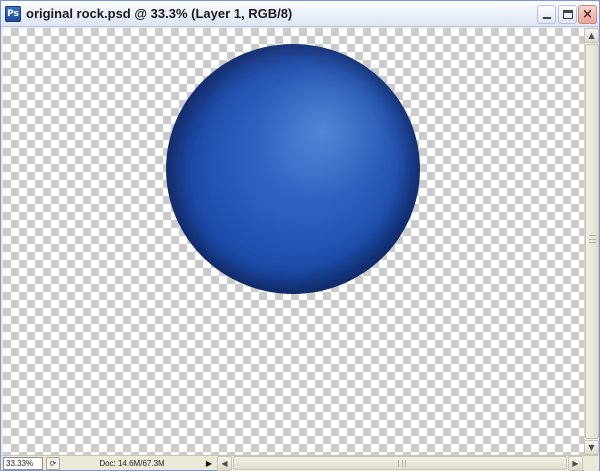  I want to click on maximize-button, so click(567, 14).